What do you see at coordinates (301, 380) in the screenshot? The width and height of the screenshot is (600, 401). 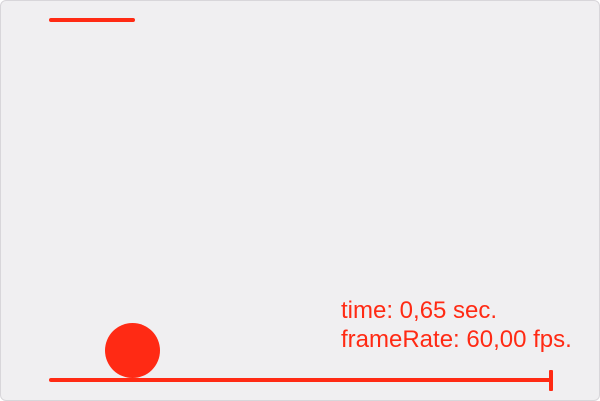 I see `track-line` at bounding box center [301, 380].